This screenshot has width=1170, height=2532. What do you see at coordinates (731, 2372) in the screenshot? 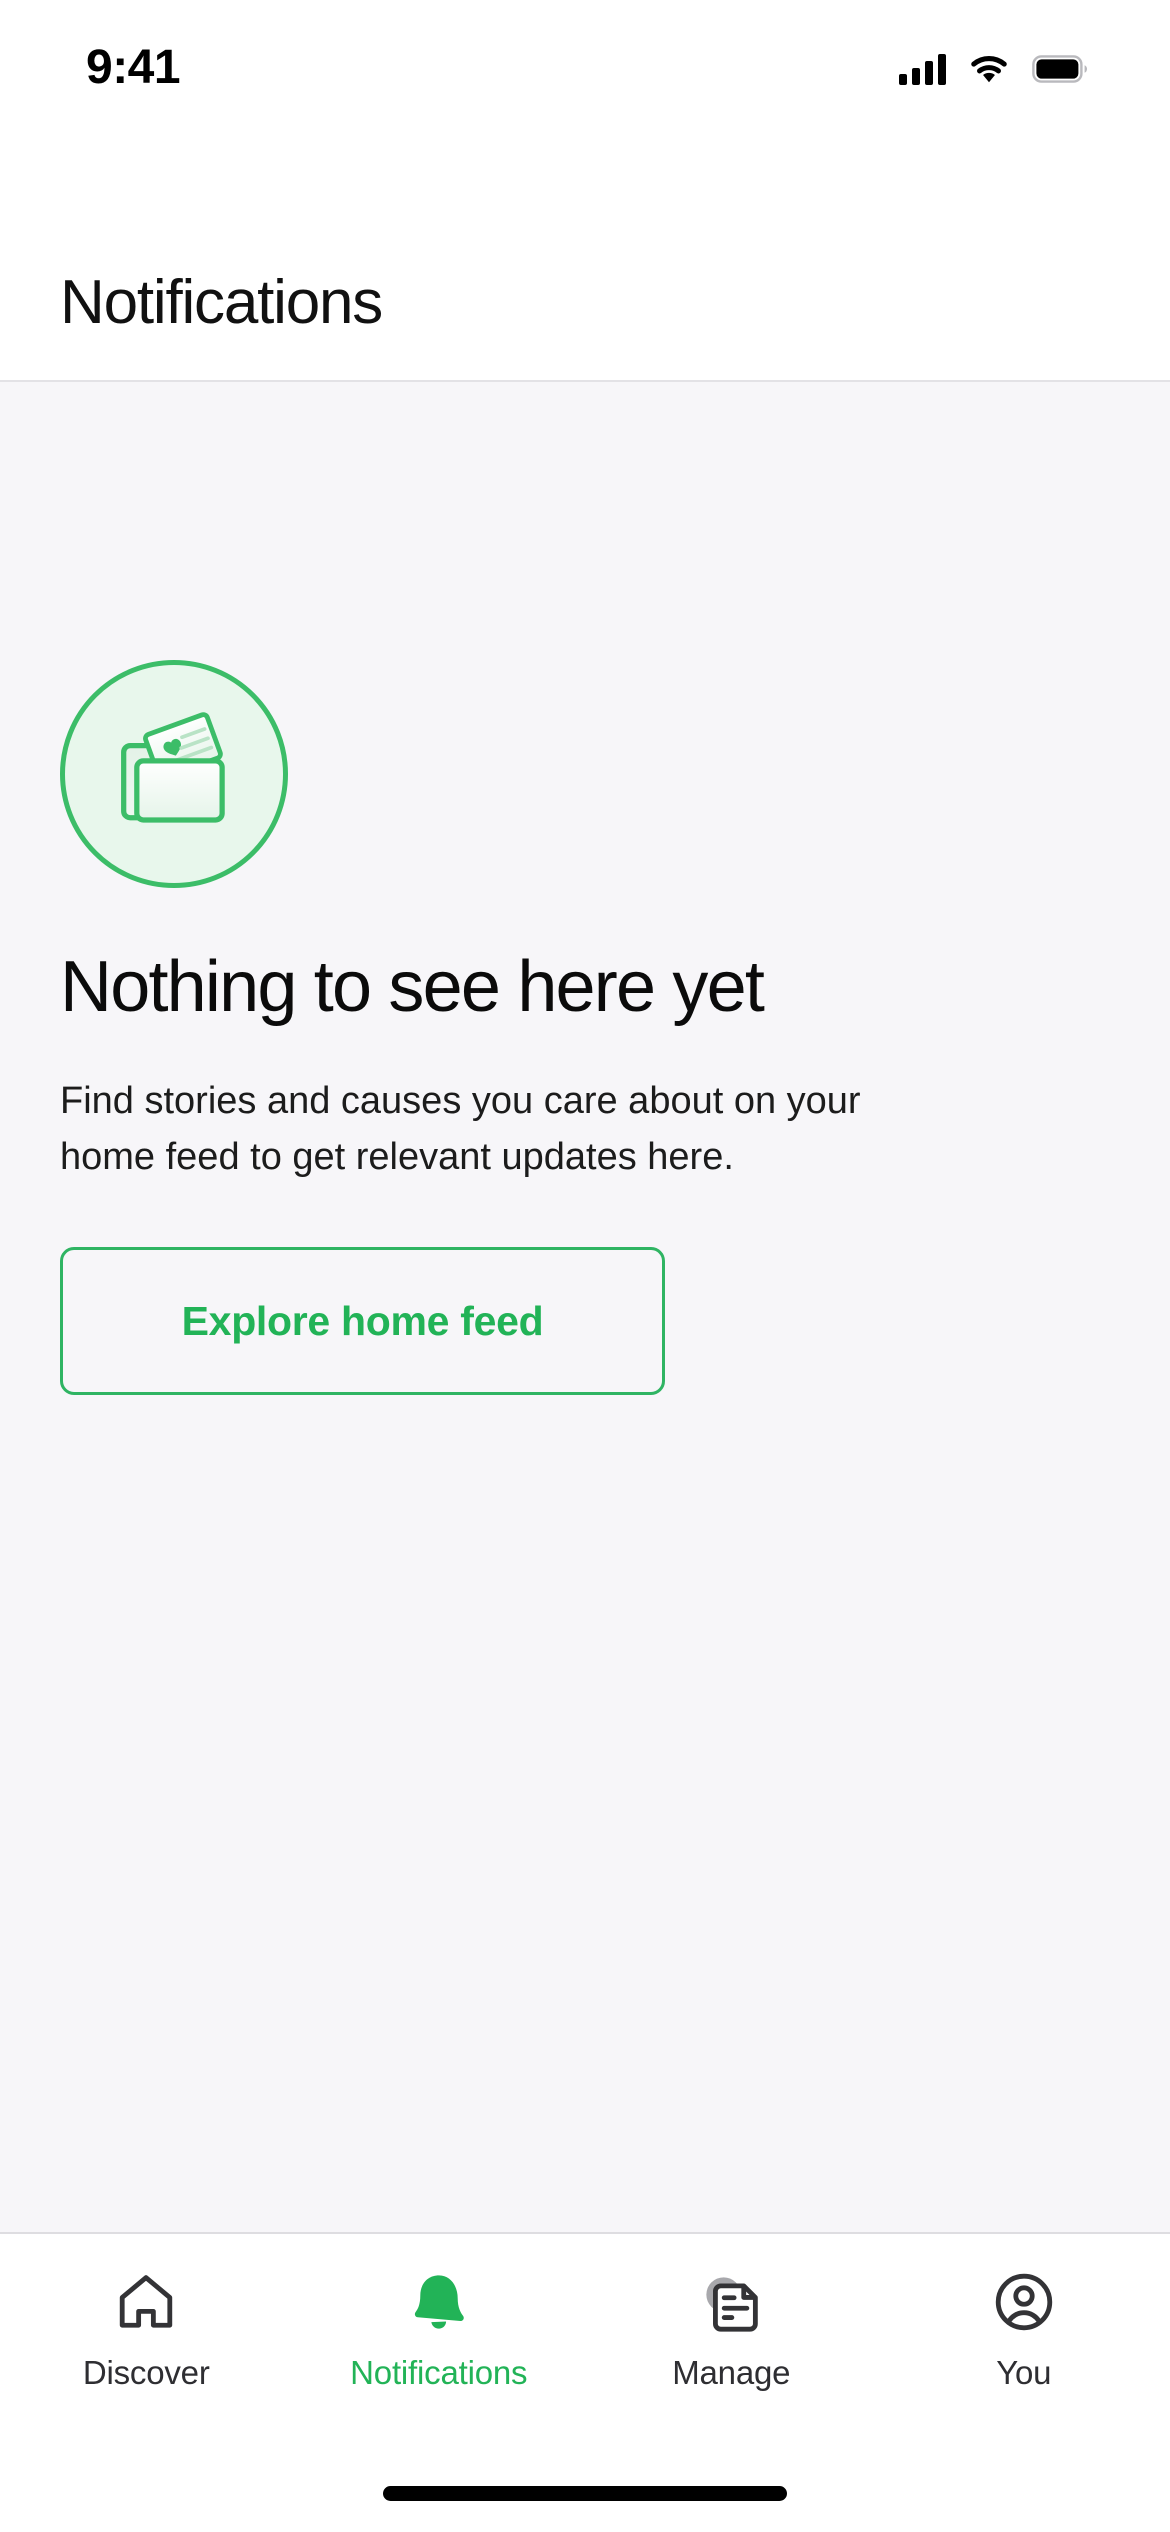
I see `tab-manage-label: Manage` at bounding box center [731, 2372].